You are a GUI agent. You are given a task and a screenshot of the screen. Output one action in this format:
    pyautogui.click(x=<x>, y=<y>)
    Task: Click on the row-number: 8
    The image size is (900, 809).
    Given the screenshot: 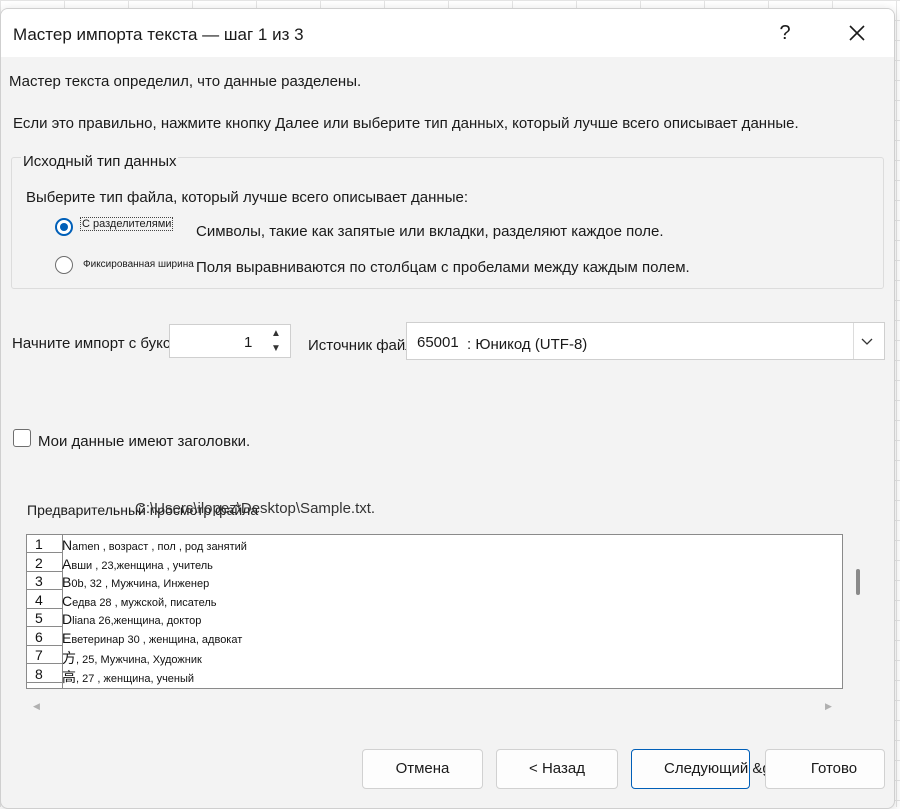 What is the action you would take?
    pyautogui.click(x=44, y=674)
    